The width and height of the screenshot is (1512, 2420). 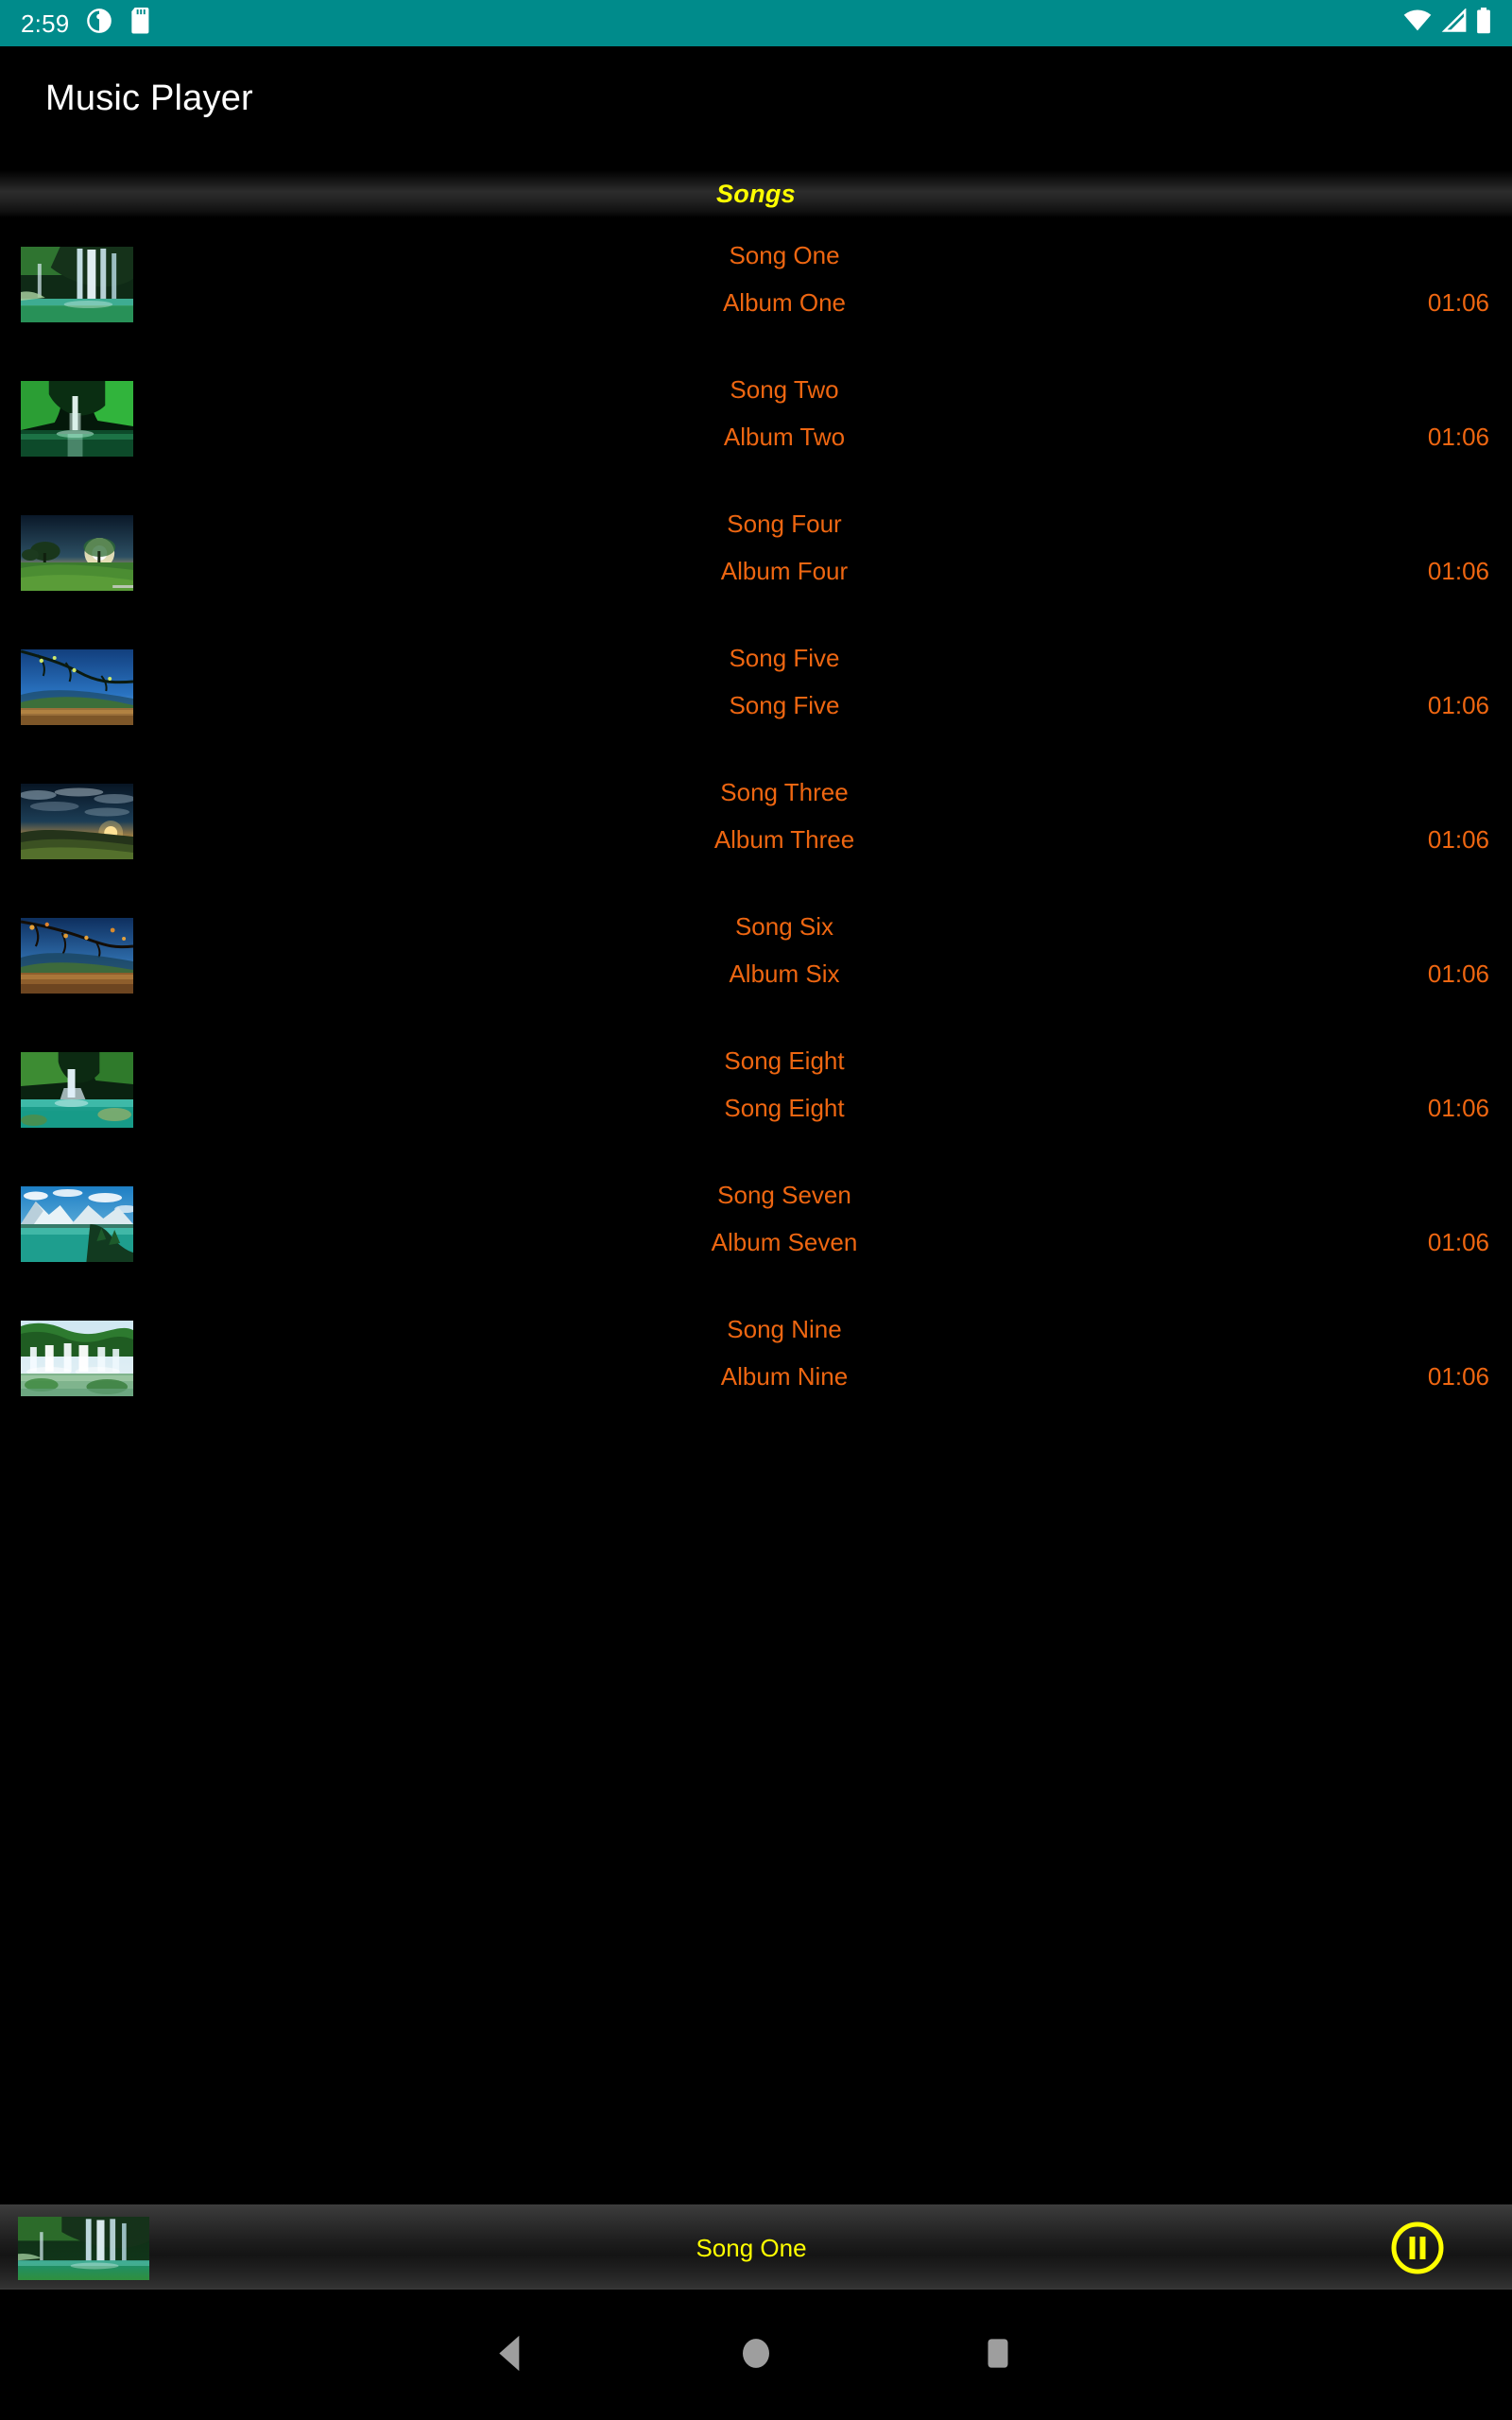 I want to click on status-bar-left: 2:59, so click(x=86, y=24).